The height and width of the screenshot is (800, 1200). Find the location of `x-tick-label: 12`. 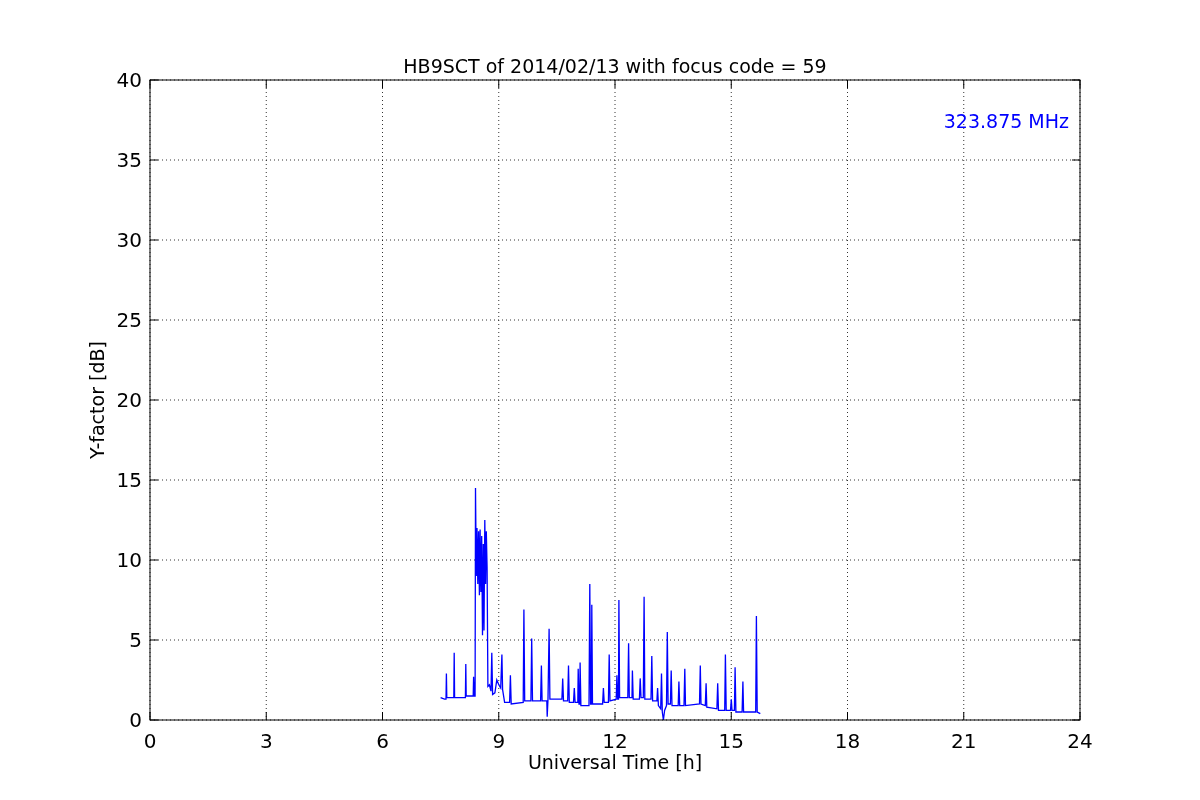

x-tick-label: 12 is located at coordinates (615, 741).